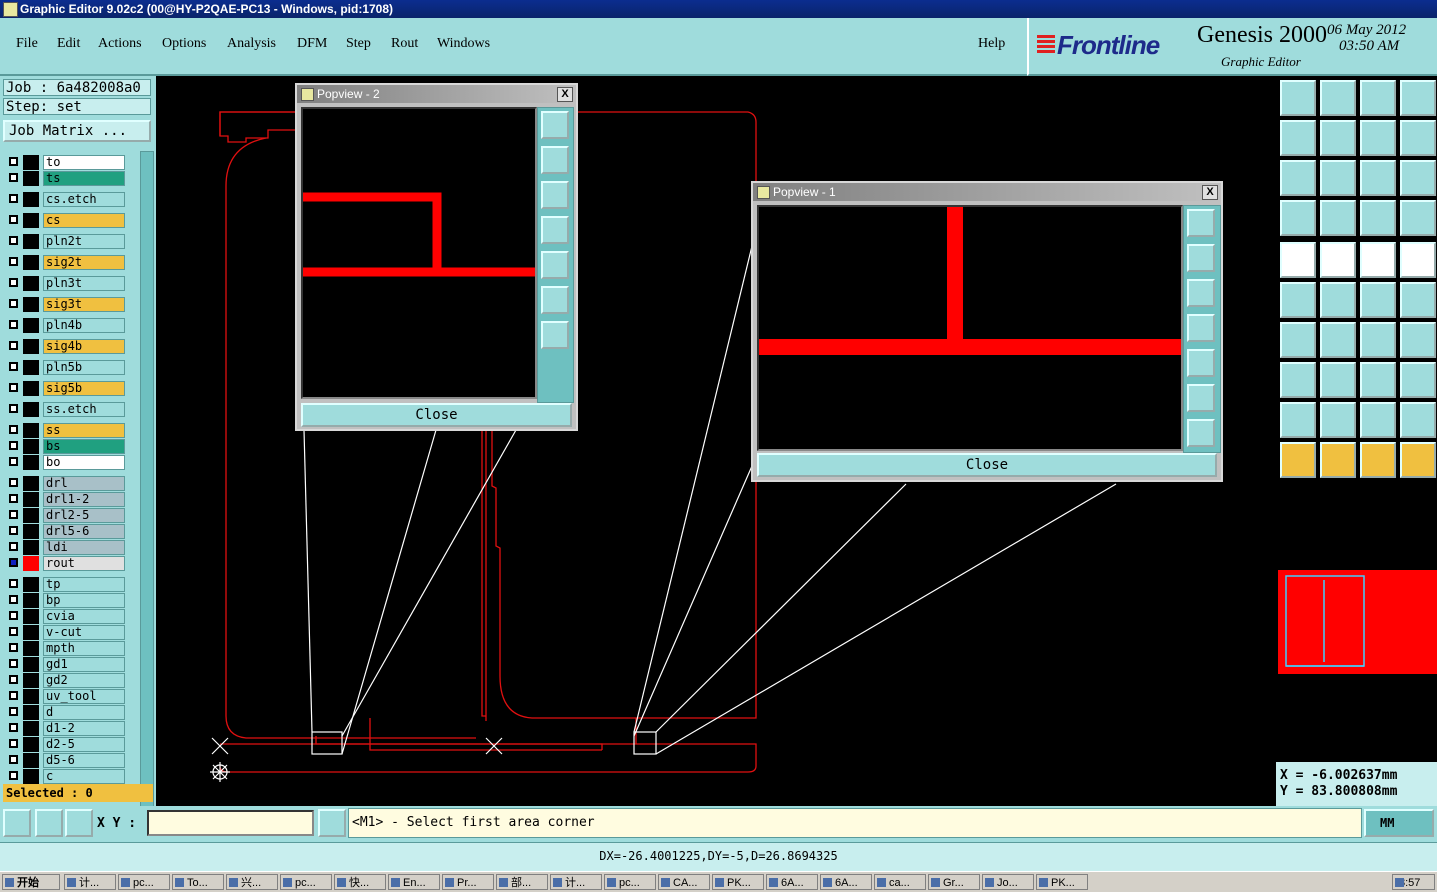  What do you see at coordinates (436, 415) in the screenshot?
I see `popview-2-close-button: Close` at bounding box center [436, 415].